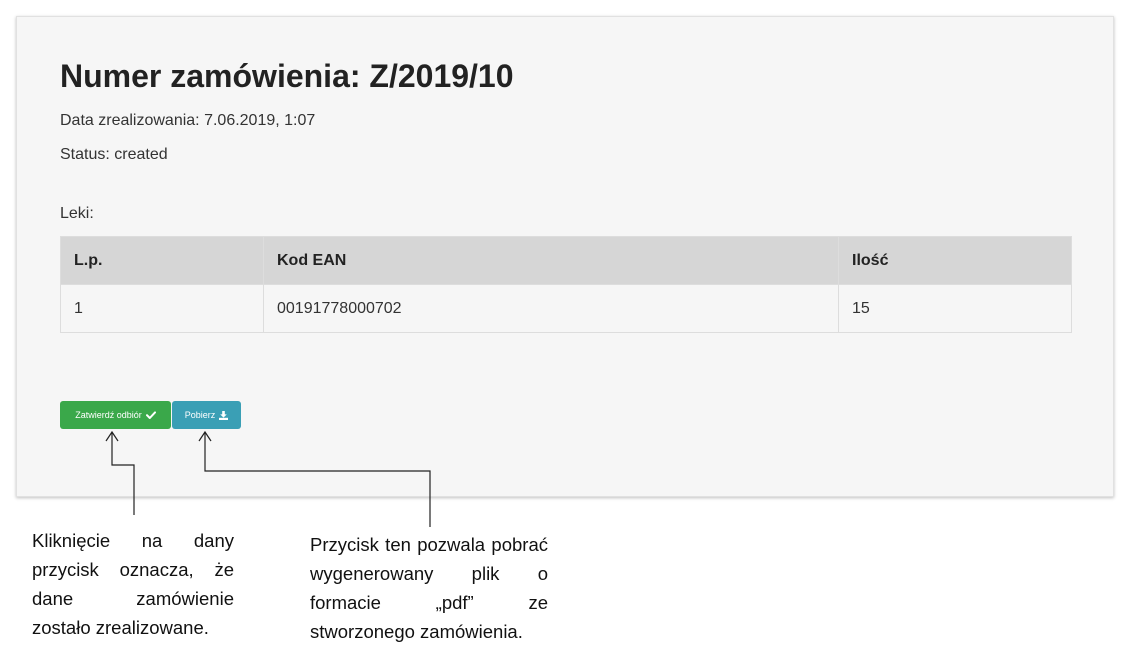 This screenshot has height=646, width=1136. What do you see at coordinates (200, 415) in the screenshot?
I see `download-label: Pobierz` at bounding box center [200, 415].